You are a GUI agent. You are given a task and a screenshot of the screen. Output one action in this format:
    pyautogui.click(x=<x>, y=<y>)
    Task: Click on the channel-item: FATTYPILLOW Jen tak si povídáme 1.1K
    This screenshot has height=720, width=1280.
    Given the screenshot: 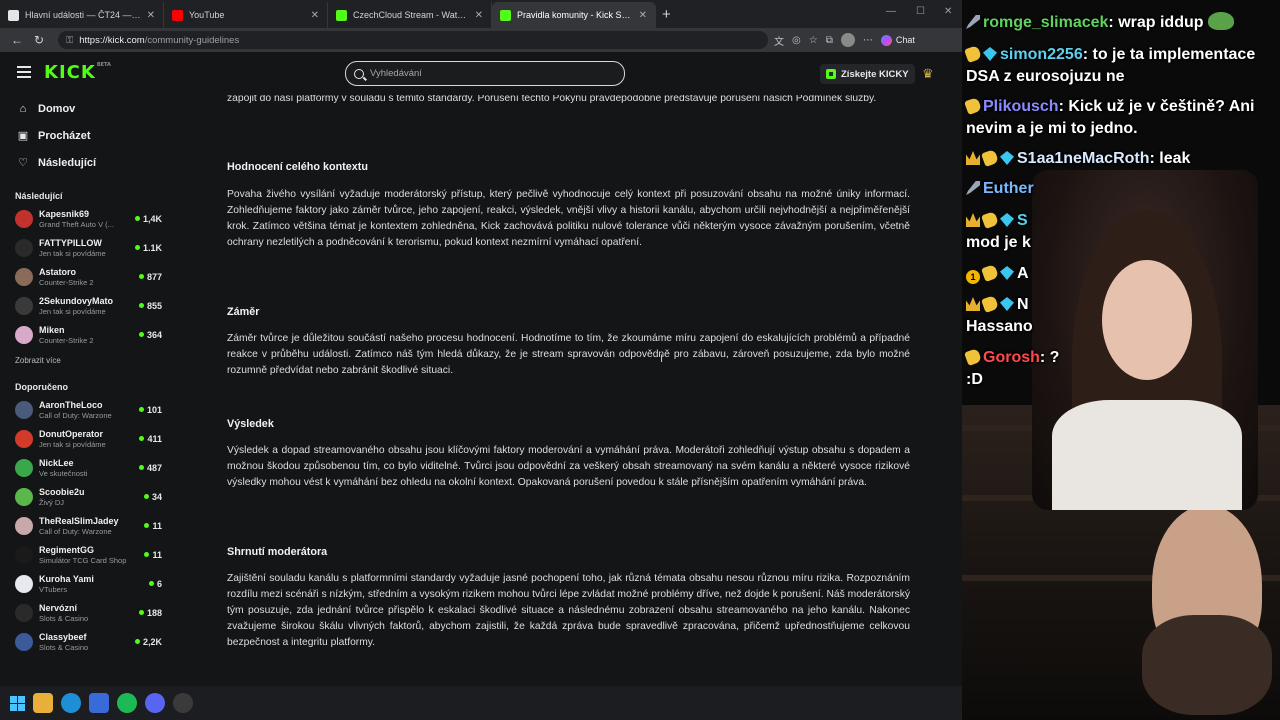 What is the action you would take?
    pyautogui.click(x=84, y=247)
    